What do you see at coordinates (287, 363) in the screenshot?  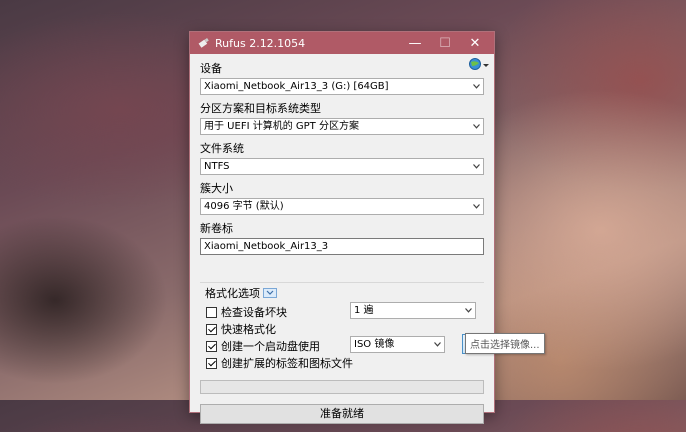 I see `extended-label-label: 创建扩展的标签和图标文件` at bounding box center [287, 363].